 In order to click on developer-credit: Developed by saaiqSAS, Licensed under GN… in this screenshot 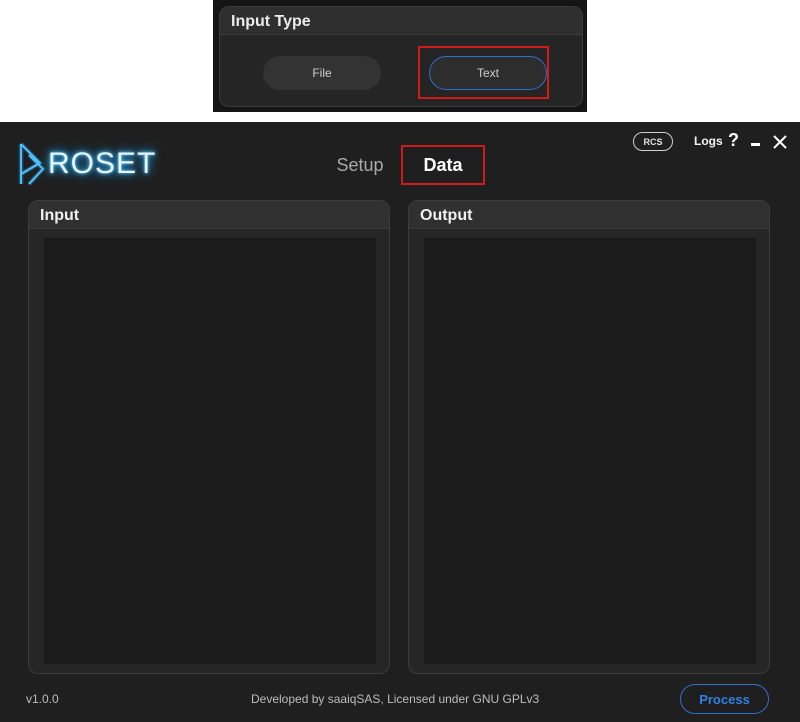, I will do `click(395, 699)`.